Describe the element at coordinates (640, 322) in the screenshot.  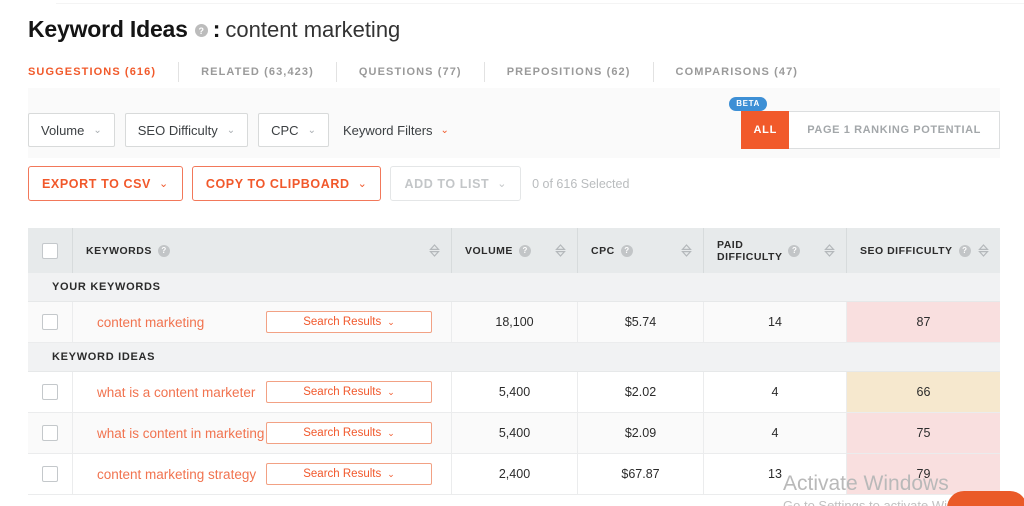
I see `cpc-value: $5.74` at that location.